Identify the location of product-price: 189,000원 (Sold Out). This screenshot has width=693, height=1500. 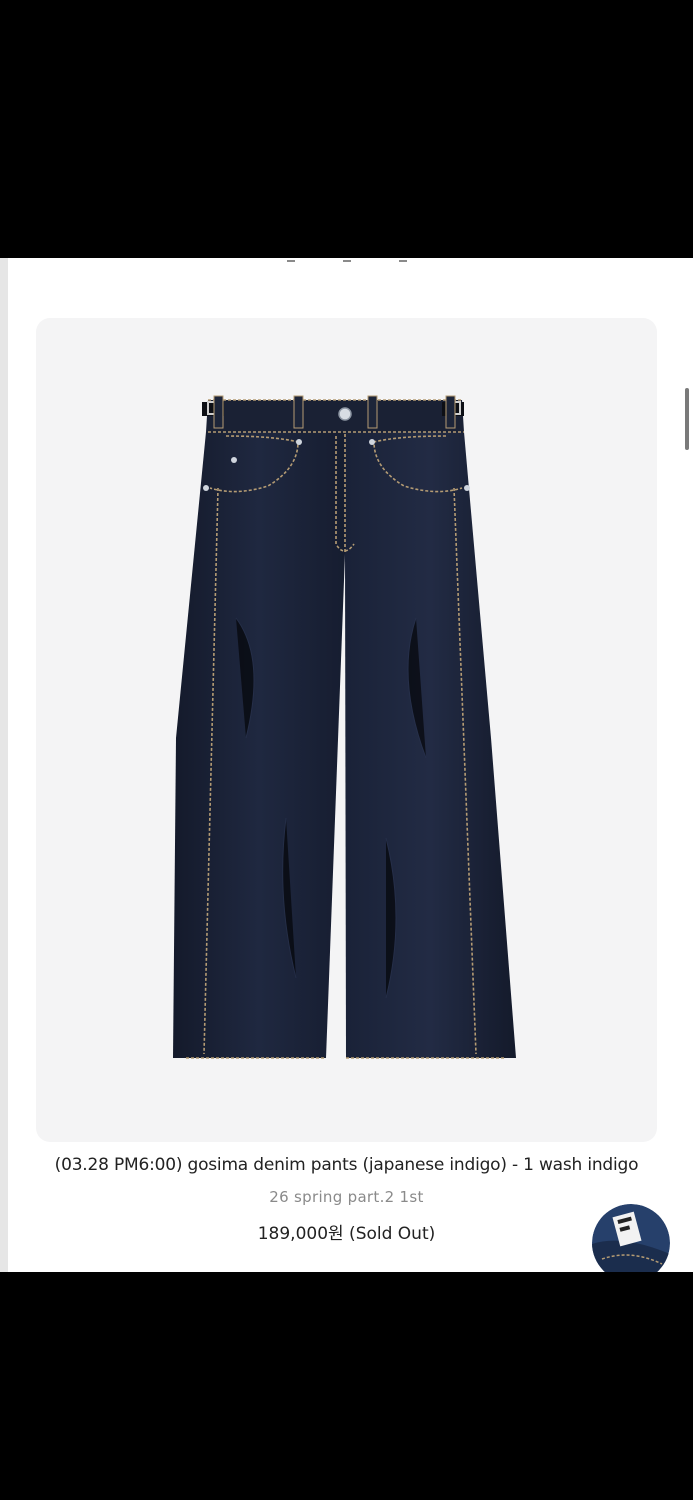
(346, 1234).